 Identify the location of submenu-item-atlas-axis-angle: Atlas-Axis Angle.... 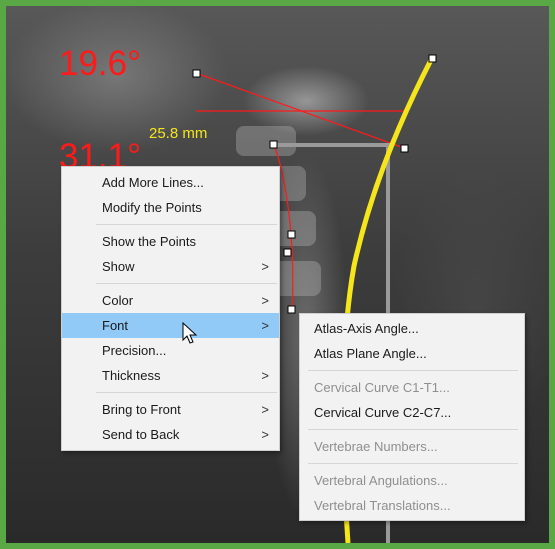
(412, 328).